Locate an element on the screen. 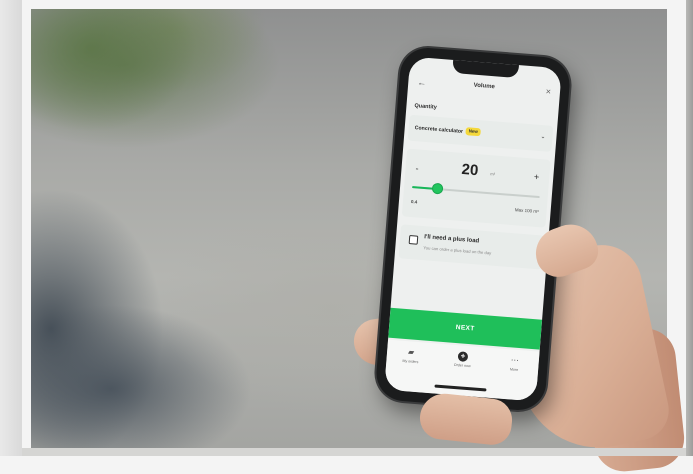  concrete-calculator-dropdown: Concrete calculator New ⌄ is located at coordinates (480, 133).